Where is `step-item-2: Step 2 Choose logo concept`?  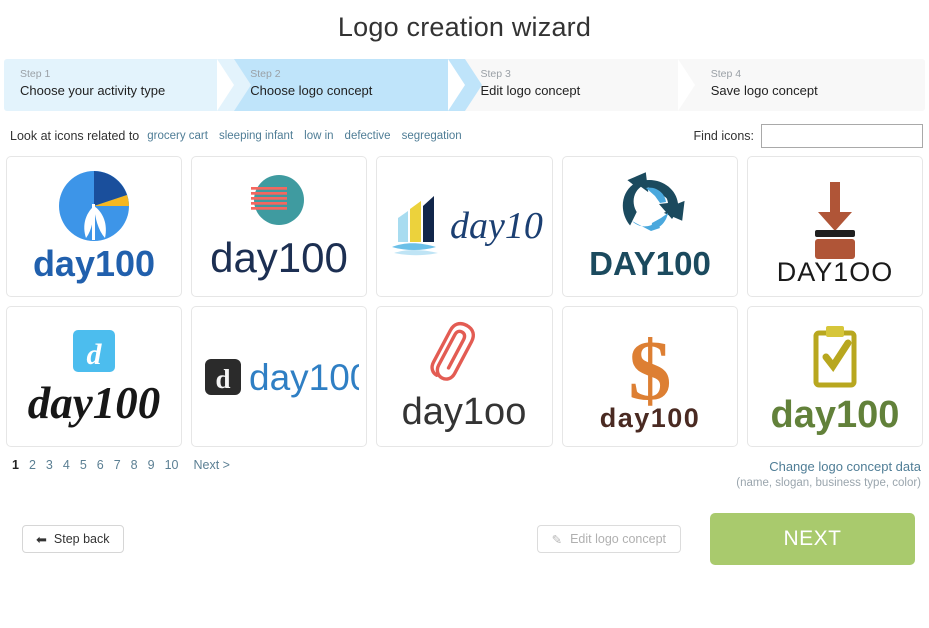 step-item-2: Step 2 Choose logo concept is located at coordinates (358, 85).